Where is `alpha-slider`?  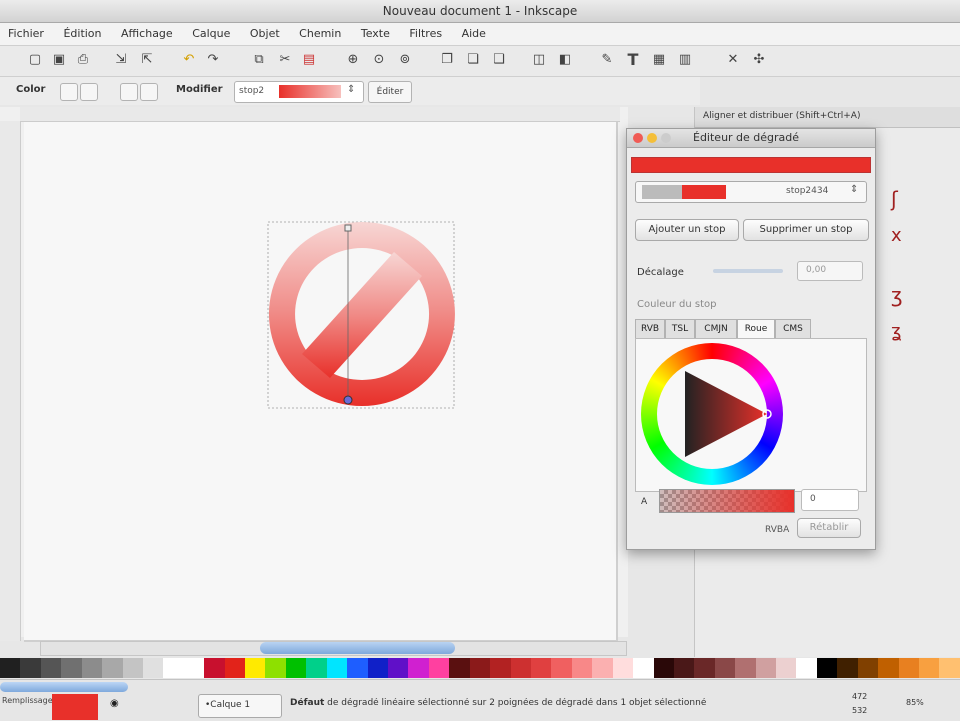 alpha-slider is located at coordinates (727, 501).